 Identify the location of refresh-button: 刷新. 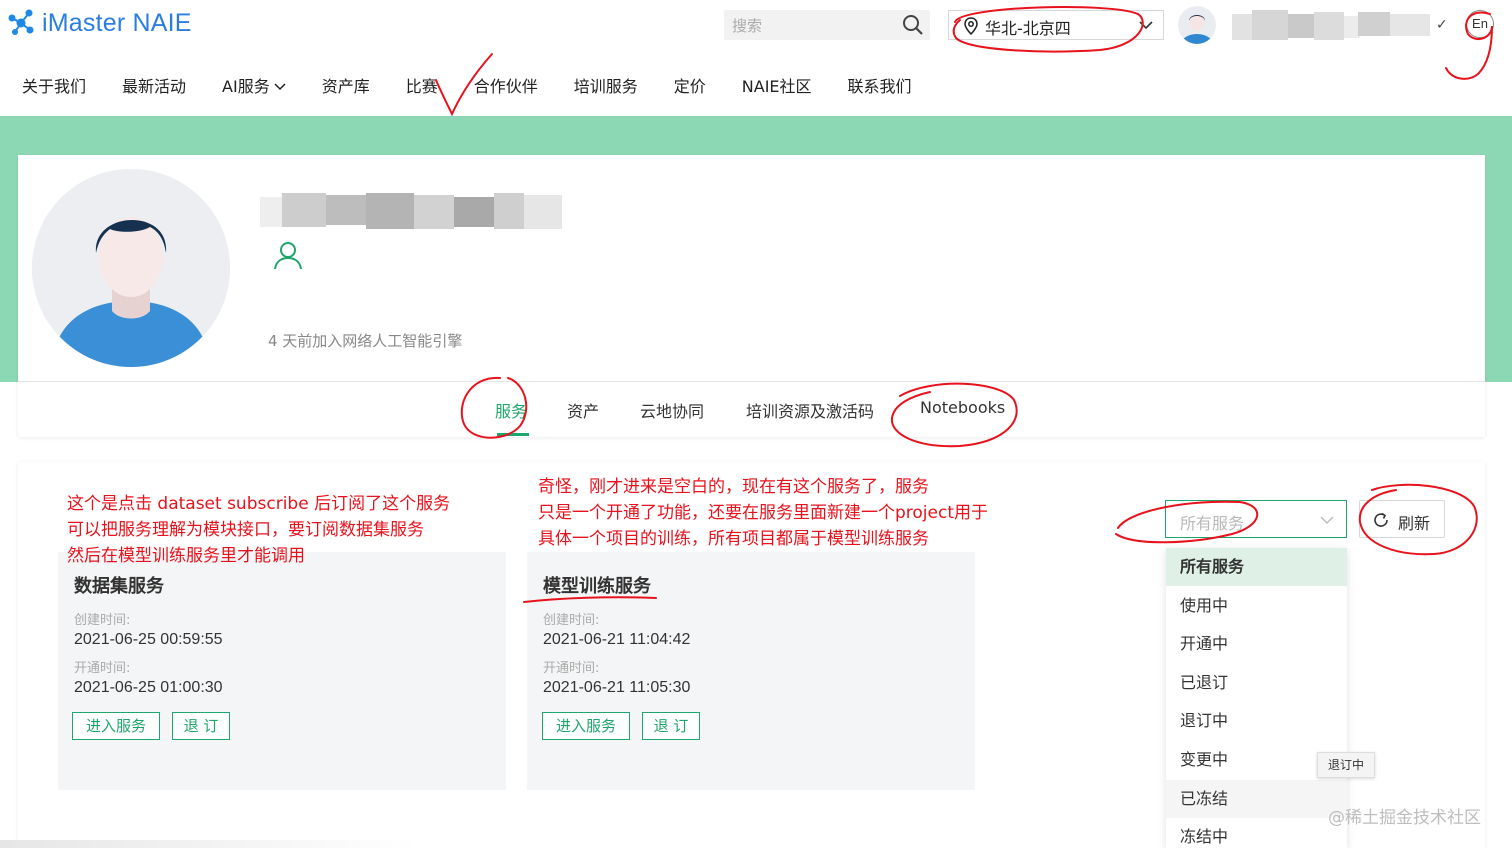
(1402, 519).